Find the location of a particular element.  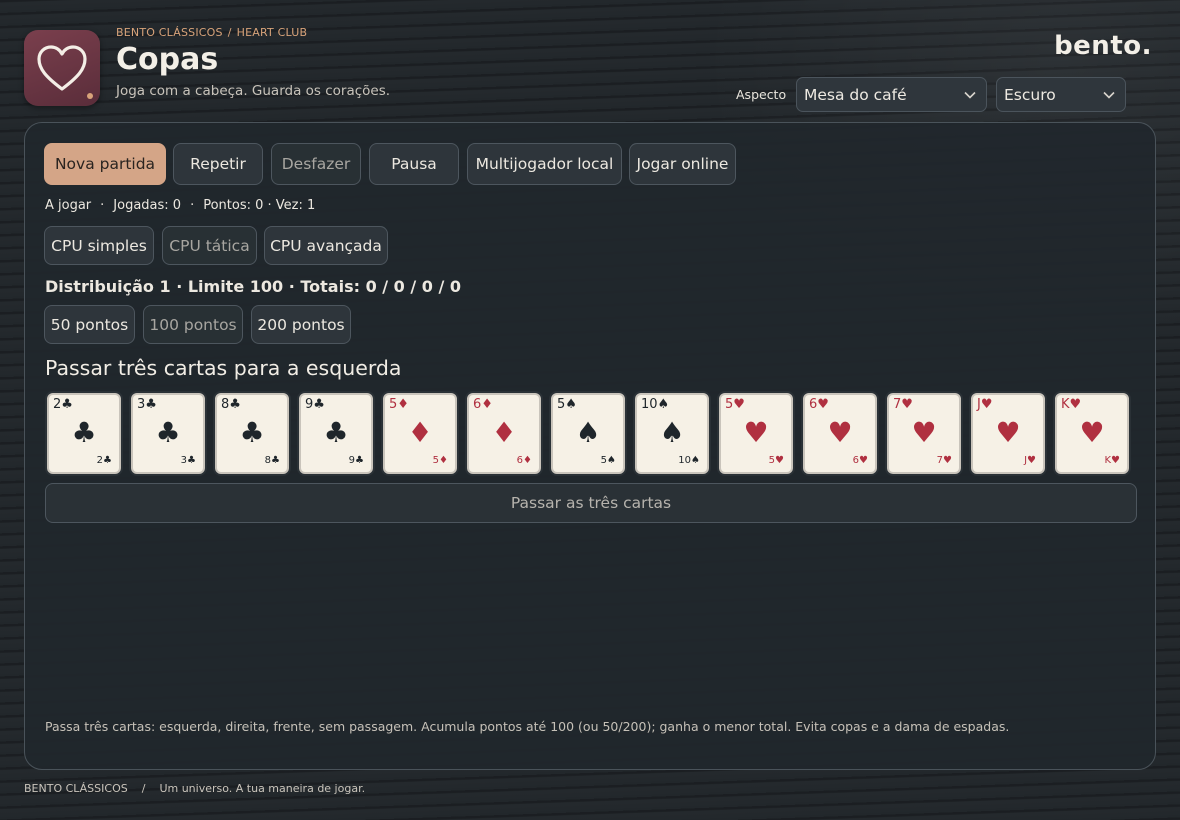

card-corner-top: 5♦ is located at coordinates (399, 404).